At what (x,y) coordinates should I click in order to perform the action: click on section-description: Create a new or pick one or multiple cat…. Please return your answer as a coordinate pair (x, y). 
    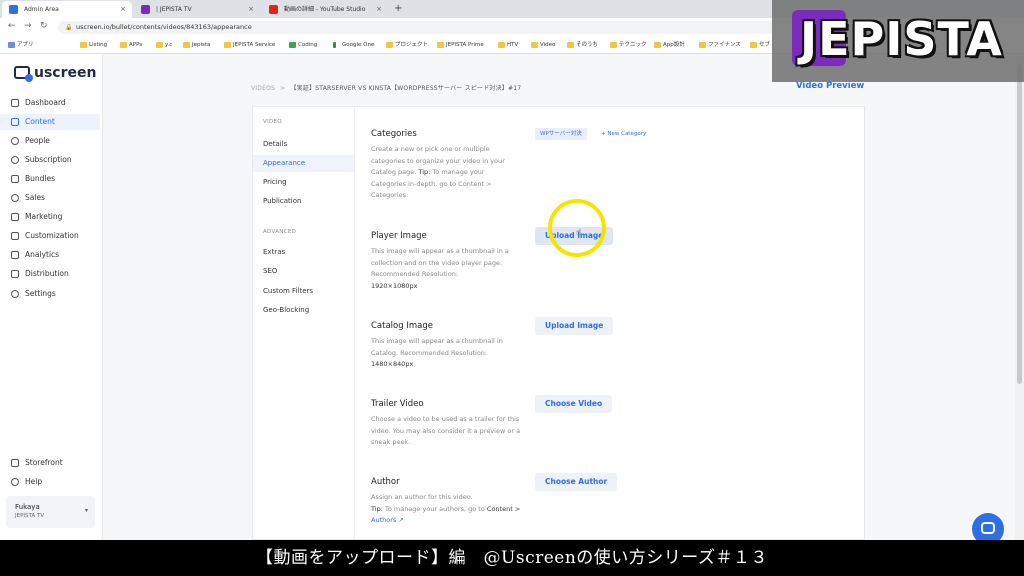
    Looking at the image, I should click on (438, 172).